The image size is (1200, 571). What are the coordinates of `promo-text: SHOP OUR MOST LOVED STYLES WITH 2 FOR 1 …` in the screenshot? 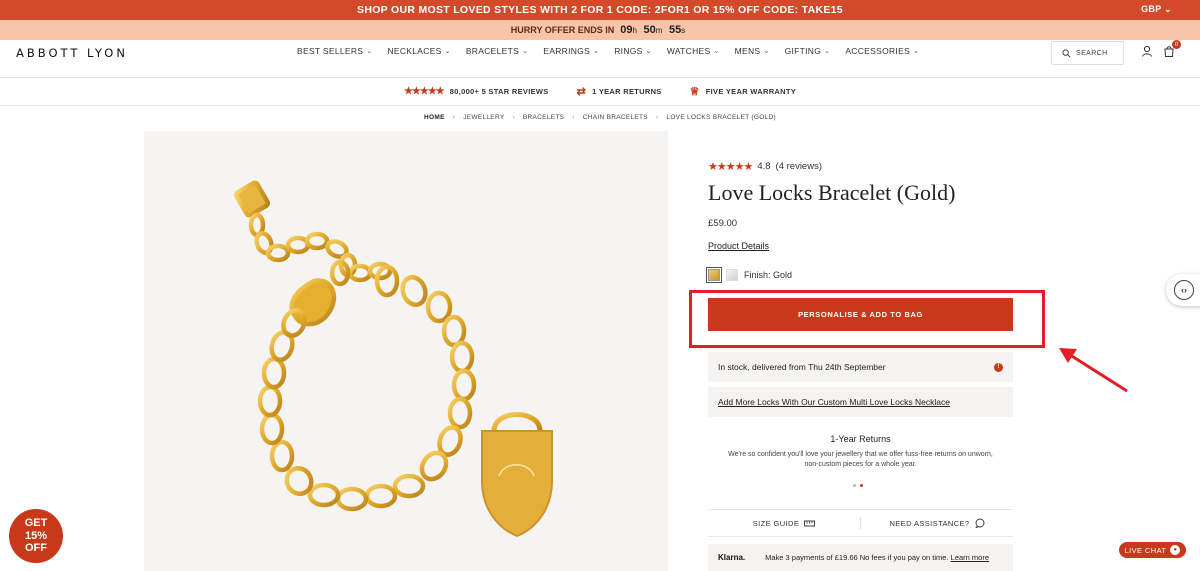 It's located at (600, 10).